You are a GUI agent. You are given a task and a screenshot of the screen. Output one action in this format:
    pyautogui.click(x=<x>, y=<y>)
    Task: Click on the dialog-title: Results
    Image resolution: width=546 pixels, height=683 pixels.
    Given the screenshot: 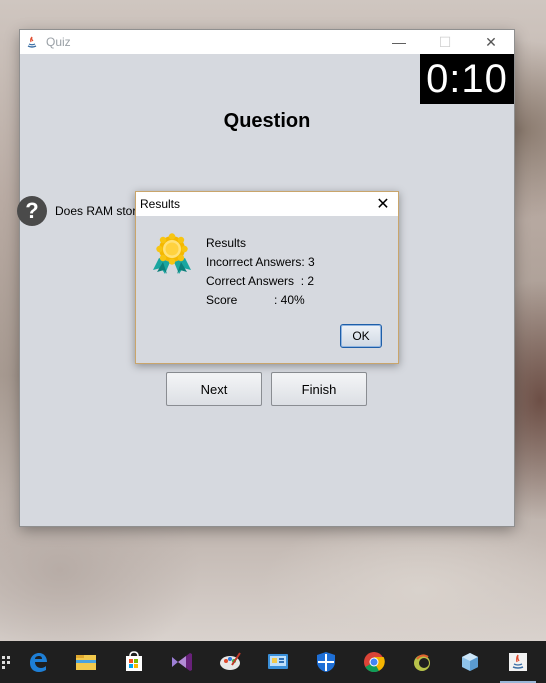 What is the action you would take?
    pyautogui.click(x=160, y=204)
    